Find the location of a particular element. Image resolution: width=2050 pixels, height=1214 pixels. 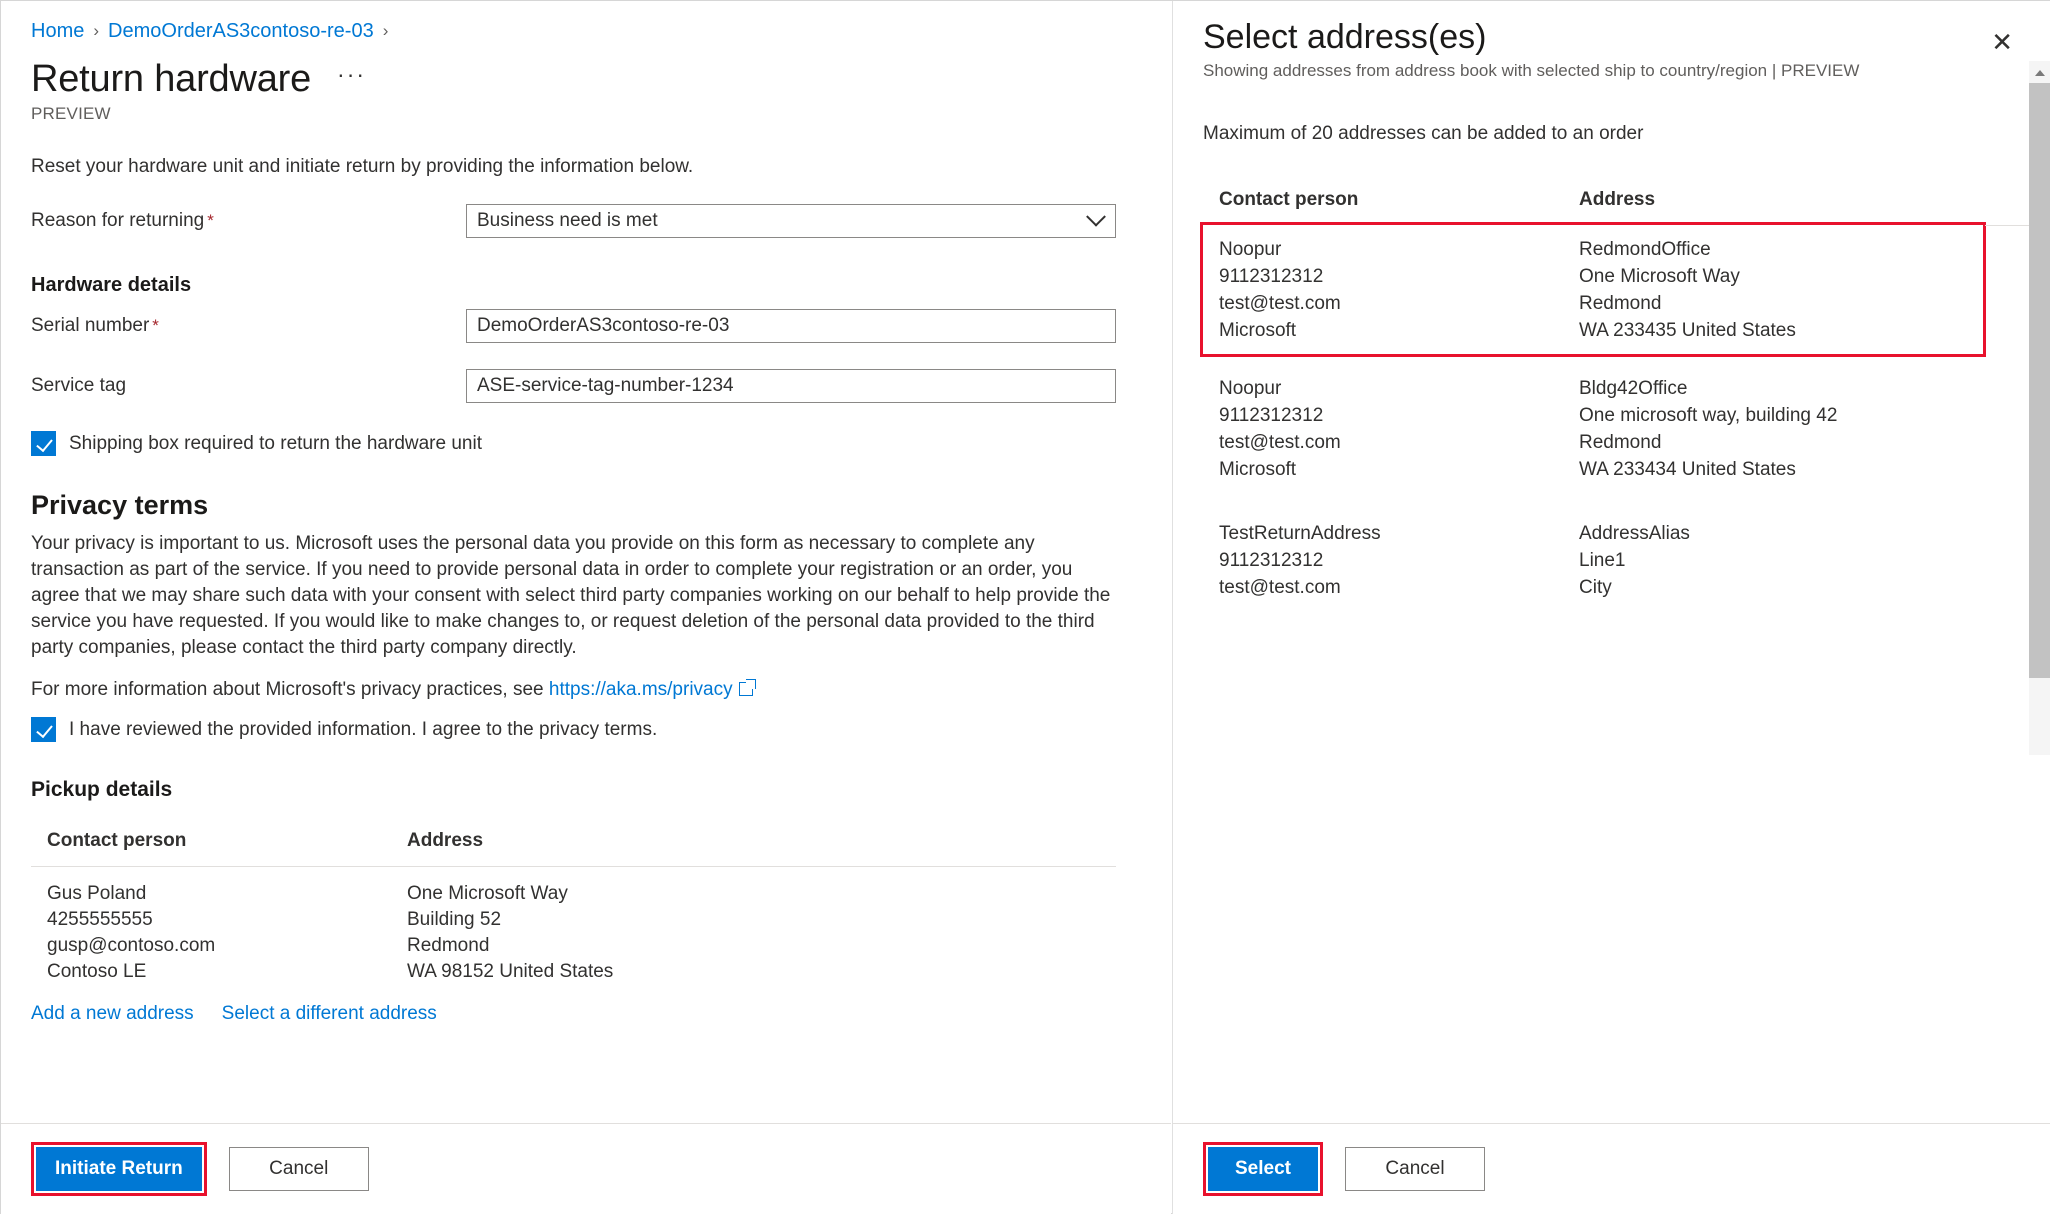

address-address-line: City is located at coordinates (1595, 587).